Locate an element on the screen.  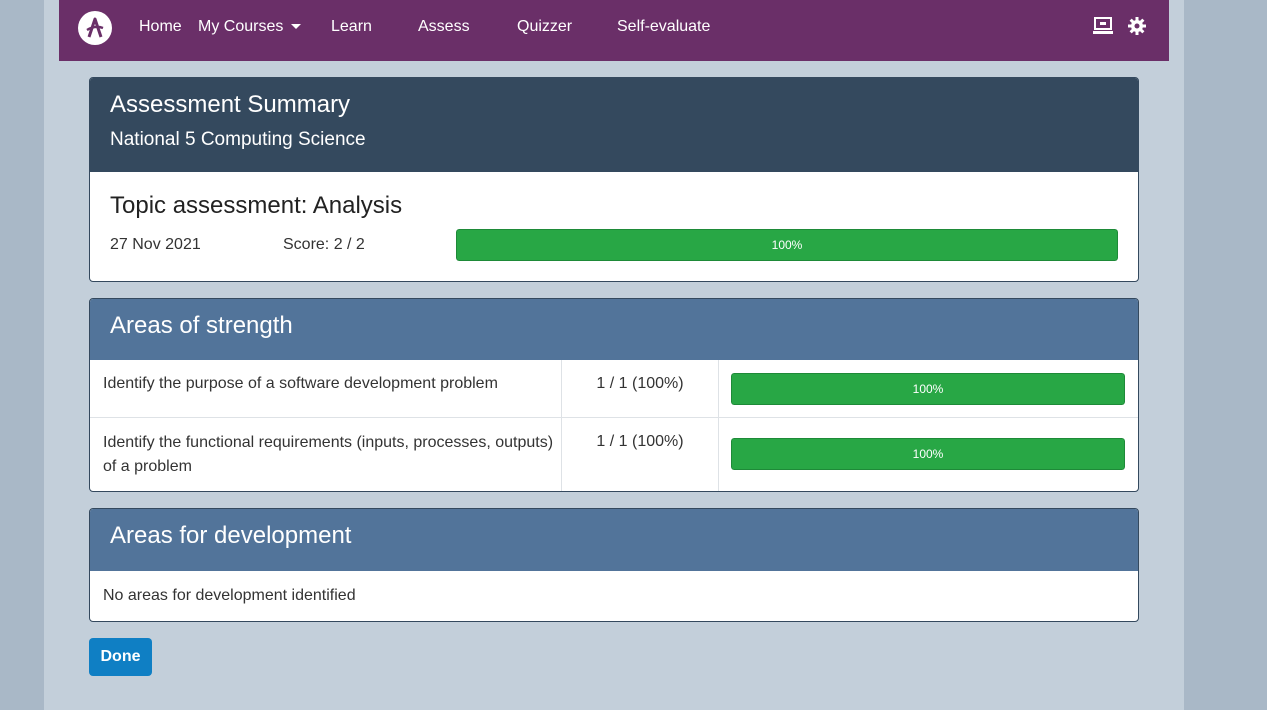
strength-header: Areas of strength is located at coordinates (614, 329).